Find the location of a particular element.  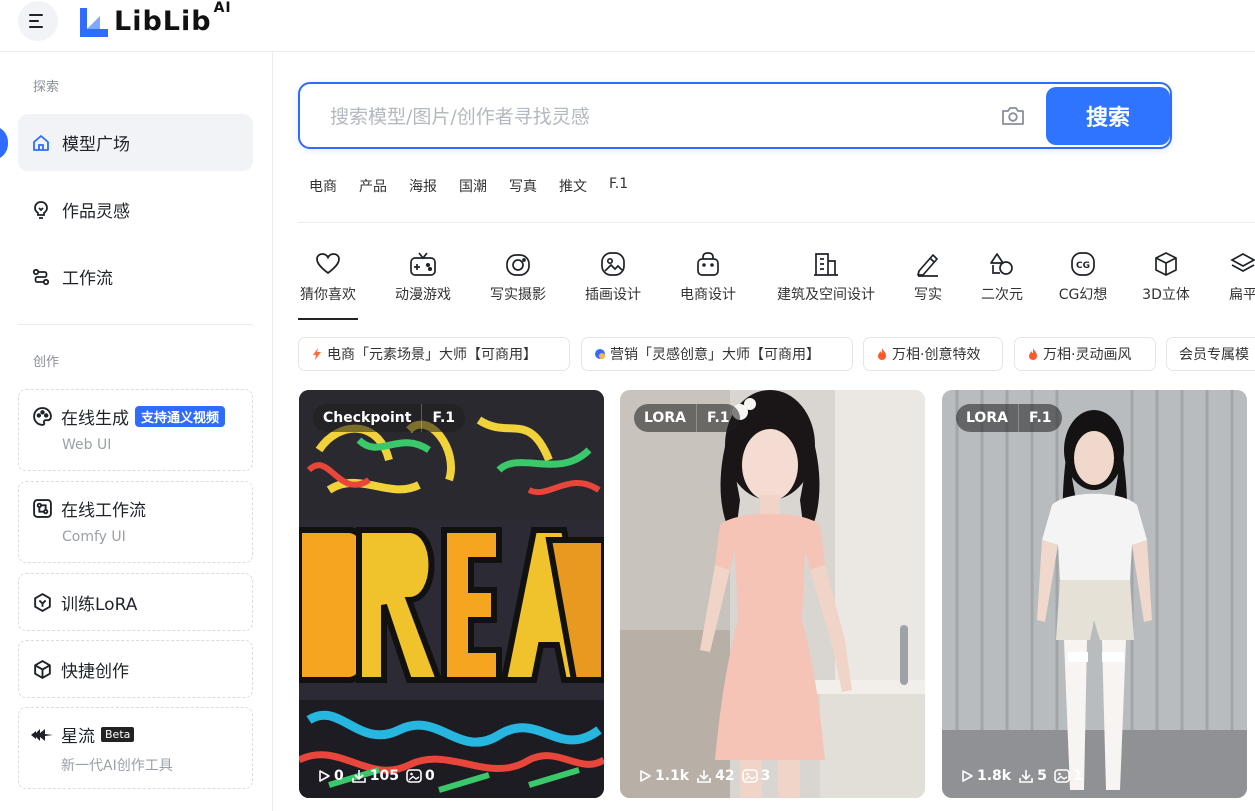

train-lora-card: 训练LoRA is located at coordinates (135, 602).